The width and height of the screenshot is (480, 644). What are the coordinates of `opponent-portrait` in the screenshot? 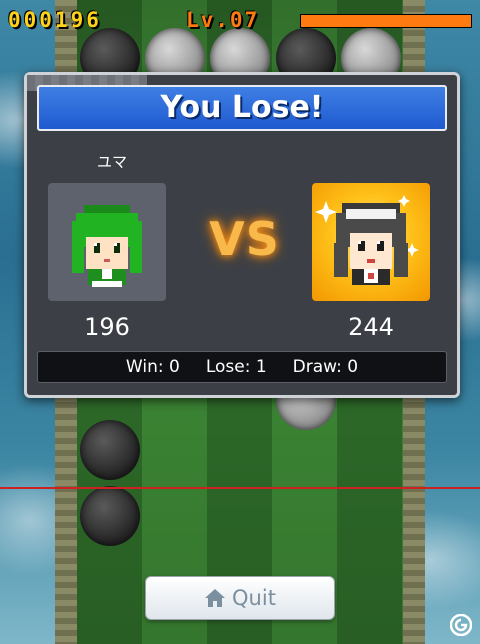 It's located at (371, 242).